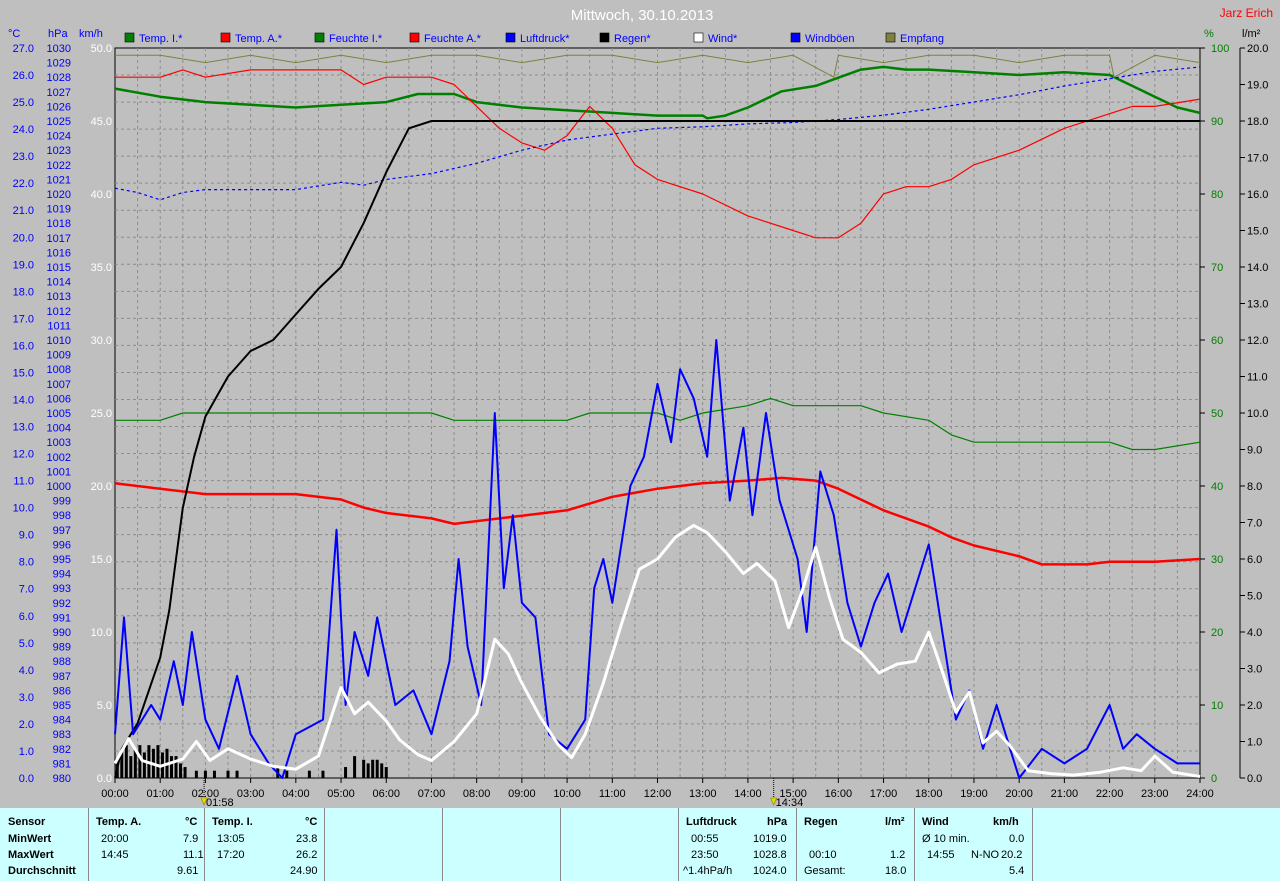 This screenshot has width=1280, height=881. Describe the element at coordinates (1254, 670) in the screenshot. I see `rain-tick-label: 3.0` at that location.